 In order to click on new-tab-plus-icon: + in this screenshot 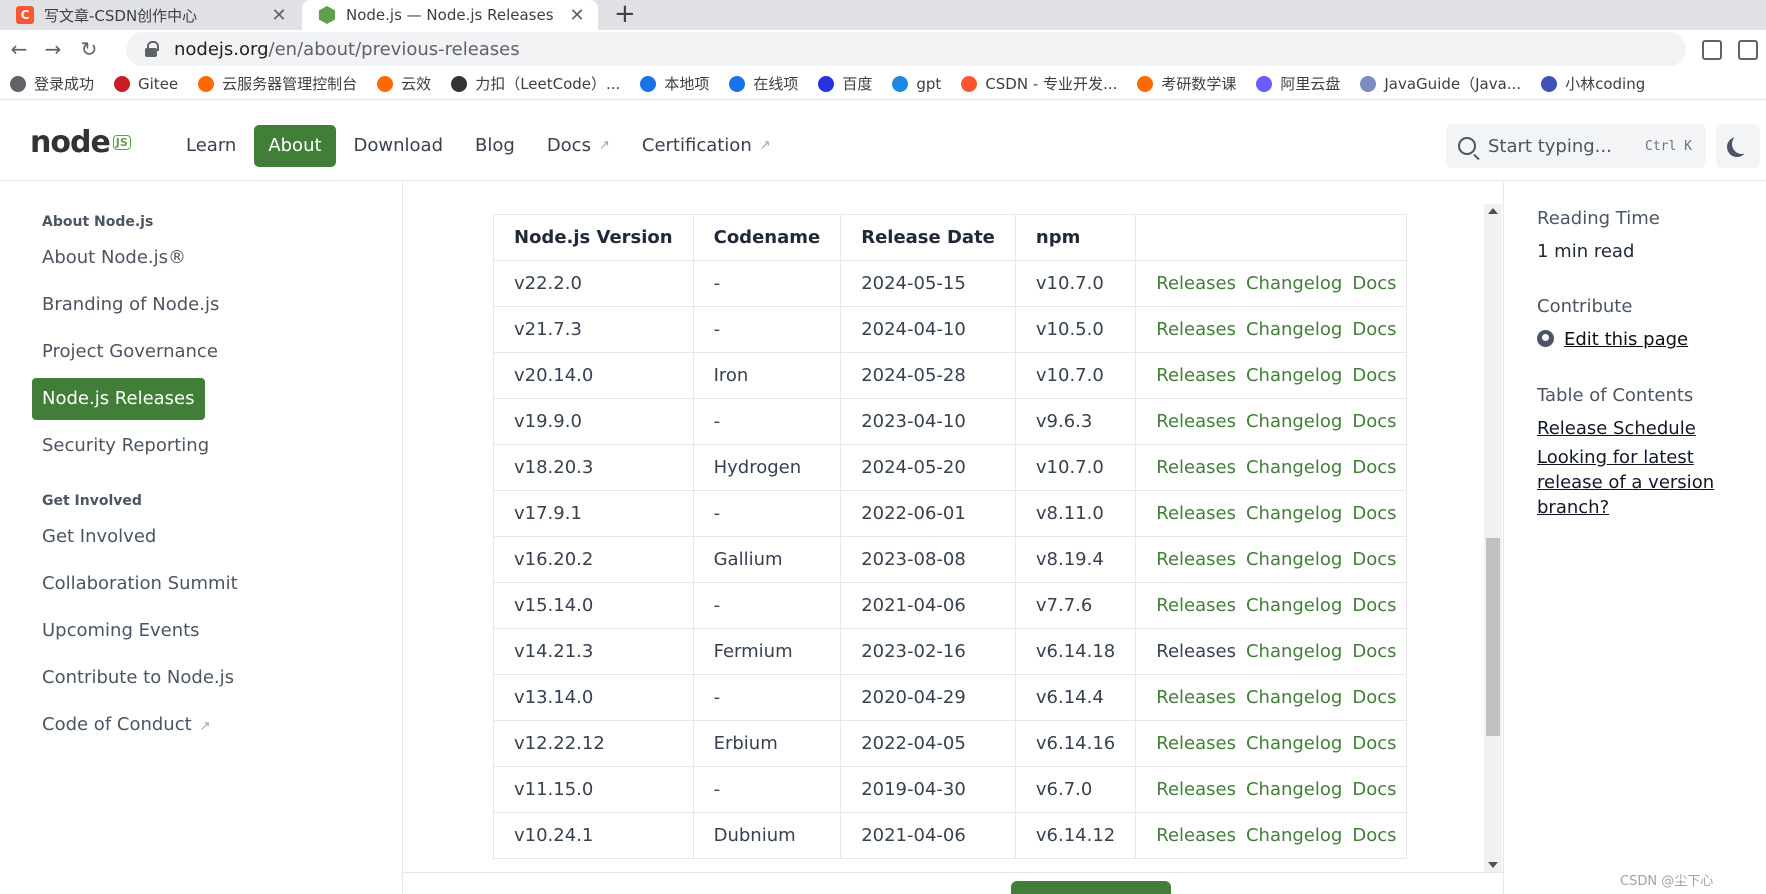, I will do `click(625, 15)`.